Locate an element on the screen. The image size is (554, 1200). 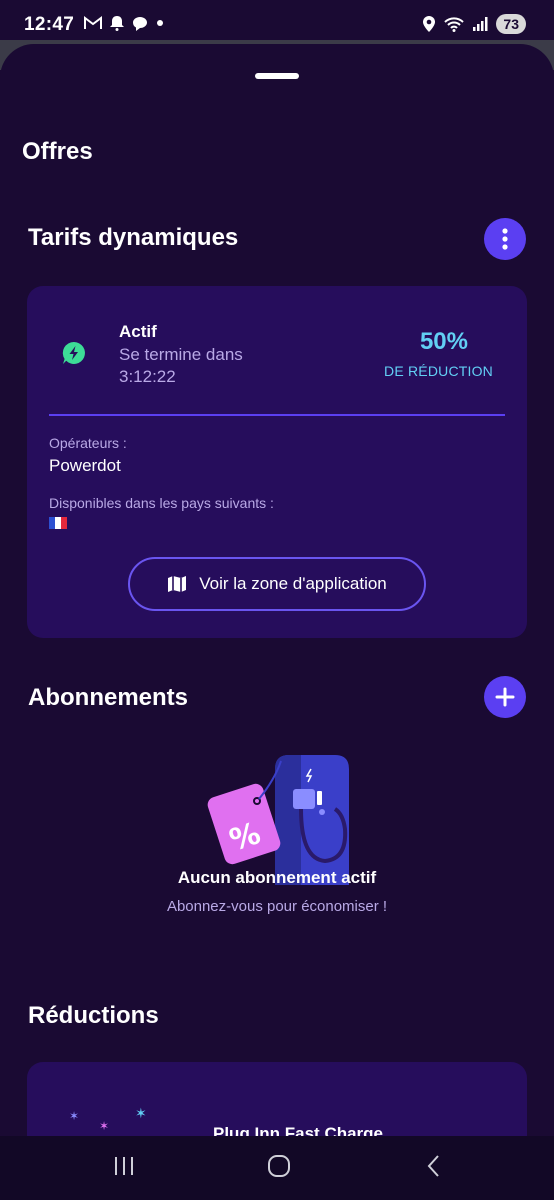
signal-icon is located at coordinates (480, 24).